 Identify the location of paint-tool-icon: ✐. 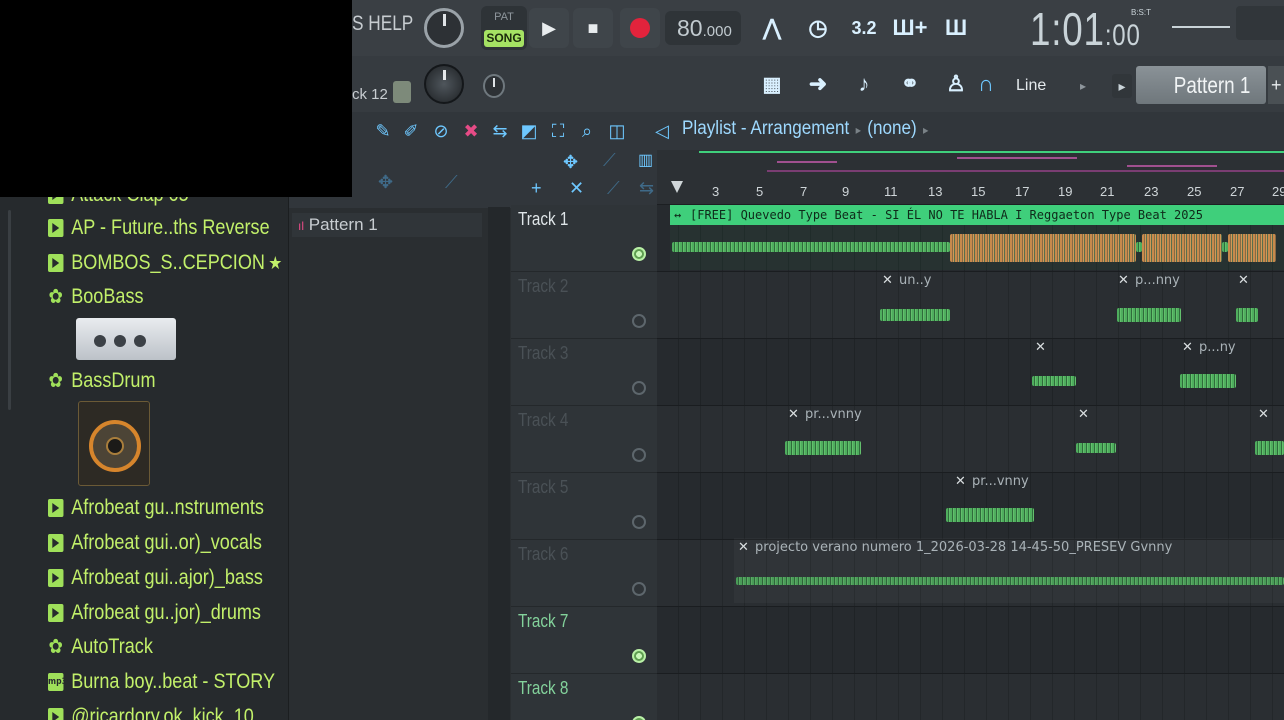
(411, 131).